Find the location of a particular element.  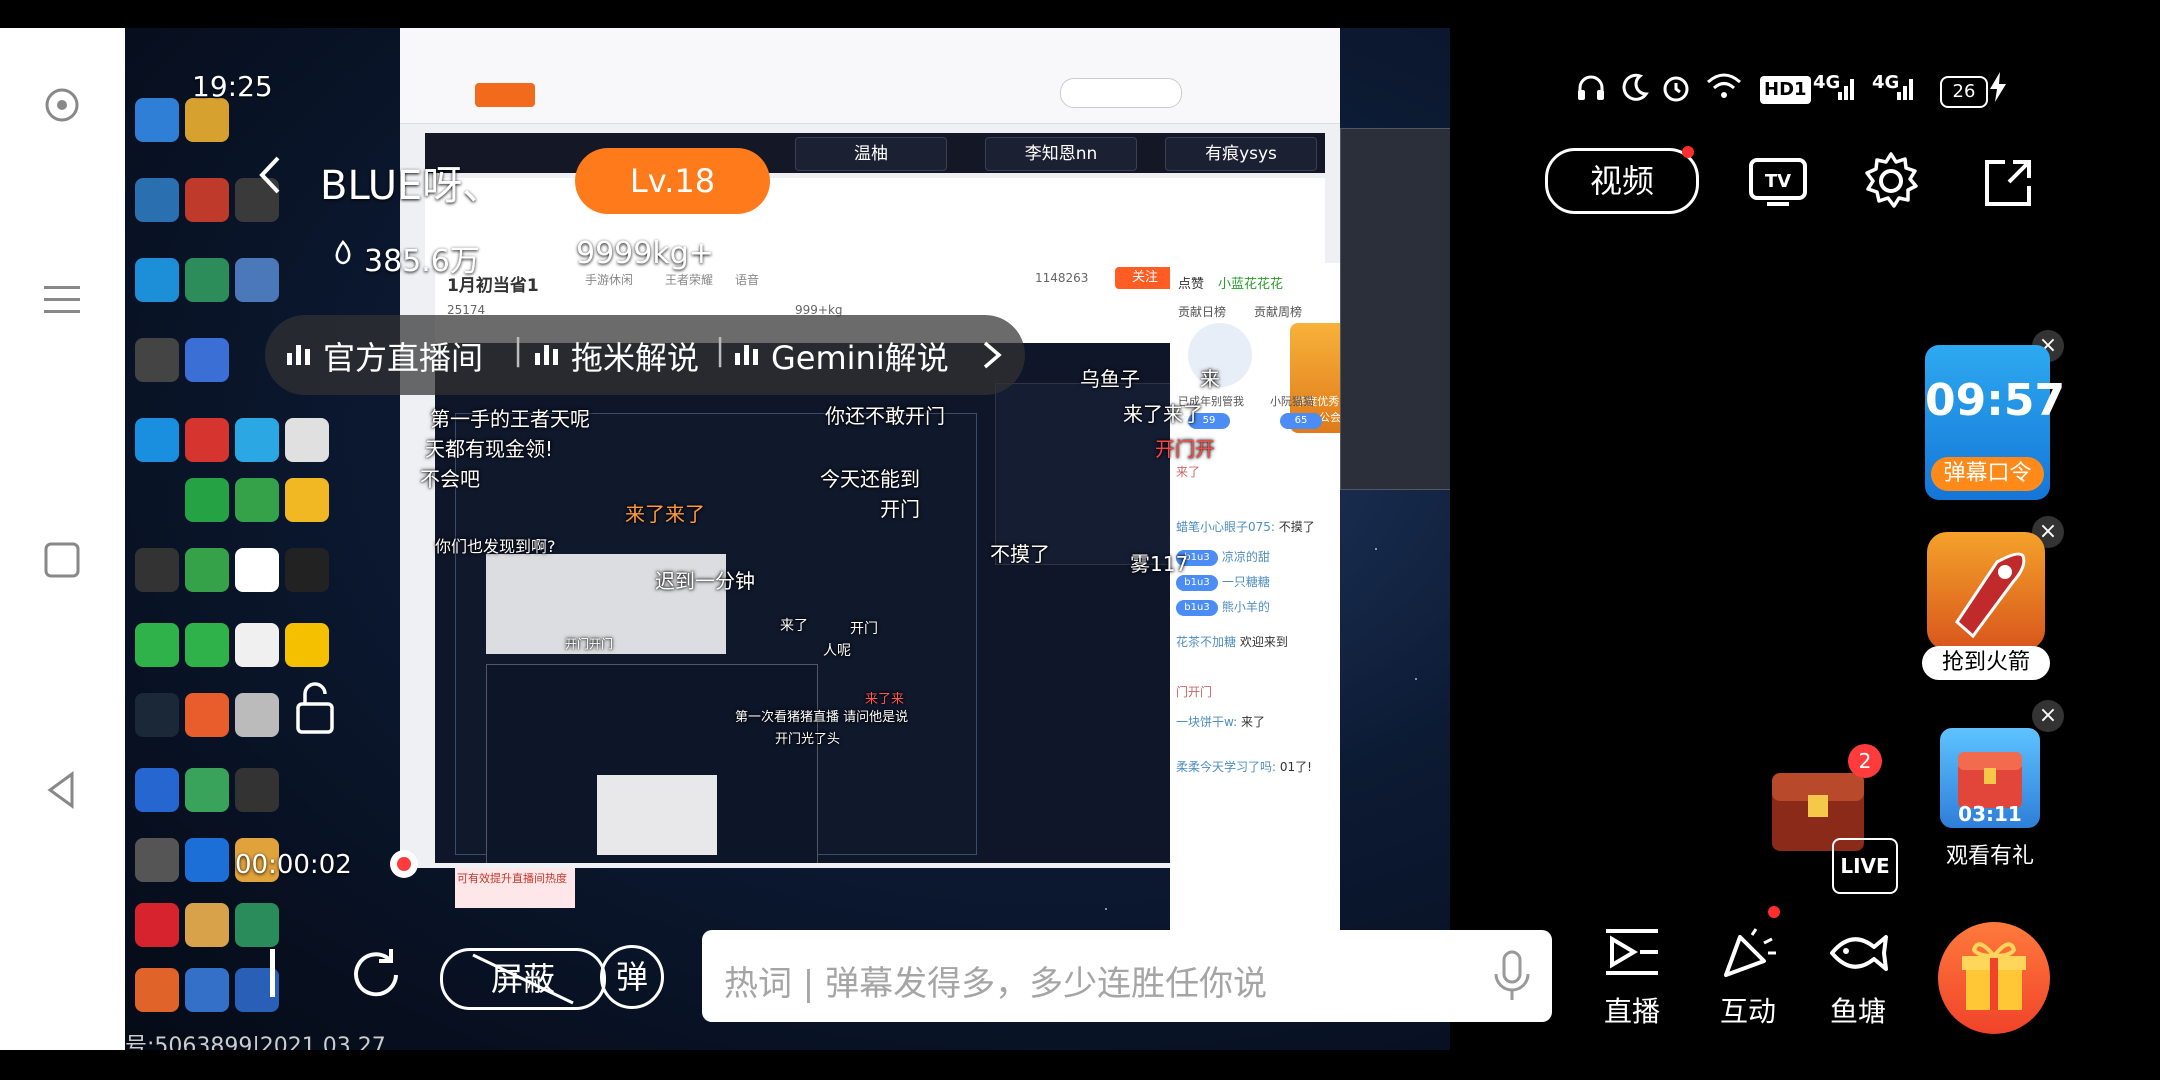

rocket-icon is located at coordinates (1986, 591).